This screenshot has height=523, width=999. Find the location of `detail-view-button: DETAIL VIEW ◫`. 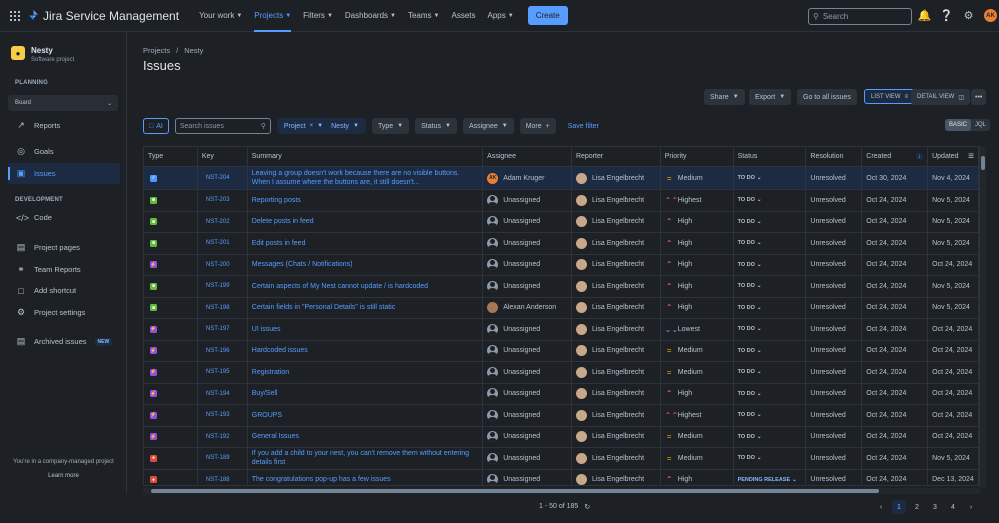

detail-view-button: DETAIL VIEW ◫ is located at coordinates (941, 97).